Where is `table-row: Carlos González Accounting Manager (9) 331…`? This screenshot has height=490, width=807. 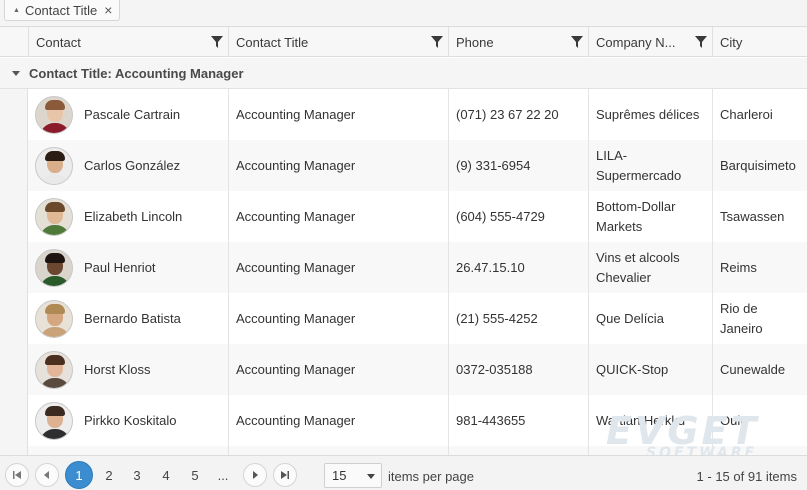 table-row: Carlos González Accounting Manager (9) 331… is located at coordinates (417, 165).